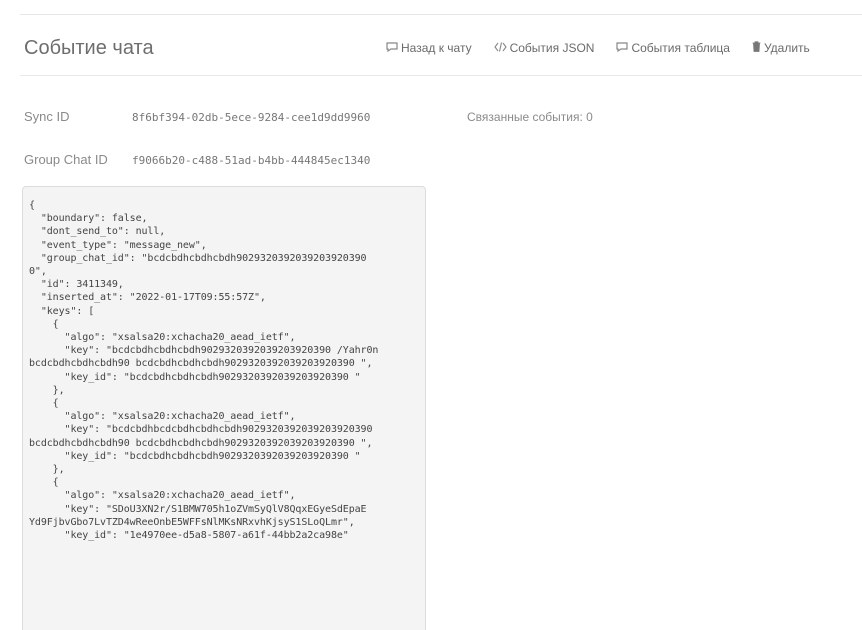 Image resolution: width=862 pixels, height=630 pixels. Describe the element at coordinates (500, 48) in the screenshot. I see `code-icon` at that location.